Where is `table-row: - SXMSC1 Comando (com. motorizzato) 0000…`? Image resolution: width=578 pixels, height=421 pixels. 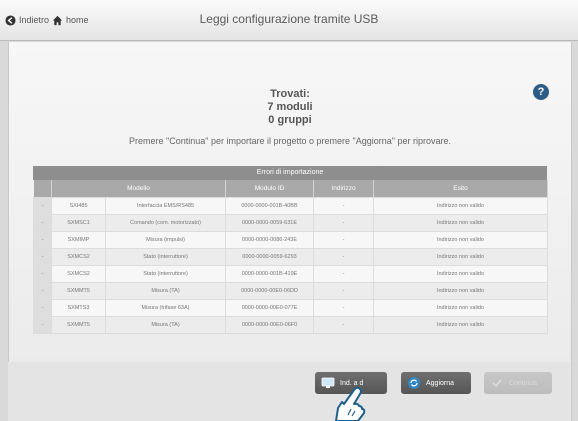 table-row: - SXMSC1 Comando (com. motorizzato) 0000… is located at coordinates (291, 223).